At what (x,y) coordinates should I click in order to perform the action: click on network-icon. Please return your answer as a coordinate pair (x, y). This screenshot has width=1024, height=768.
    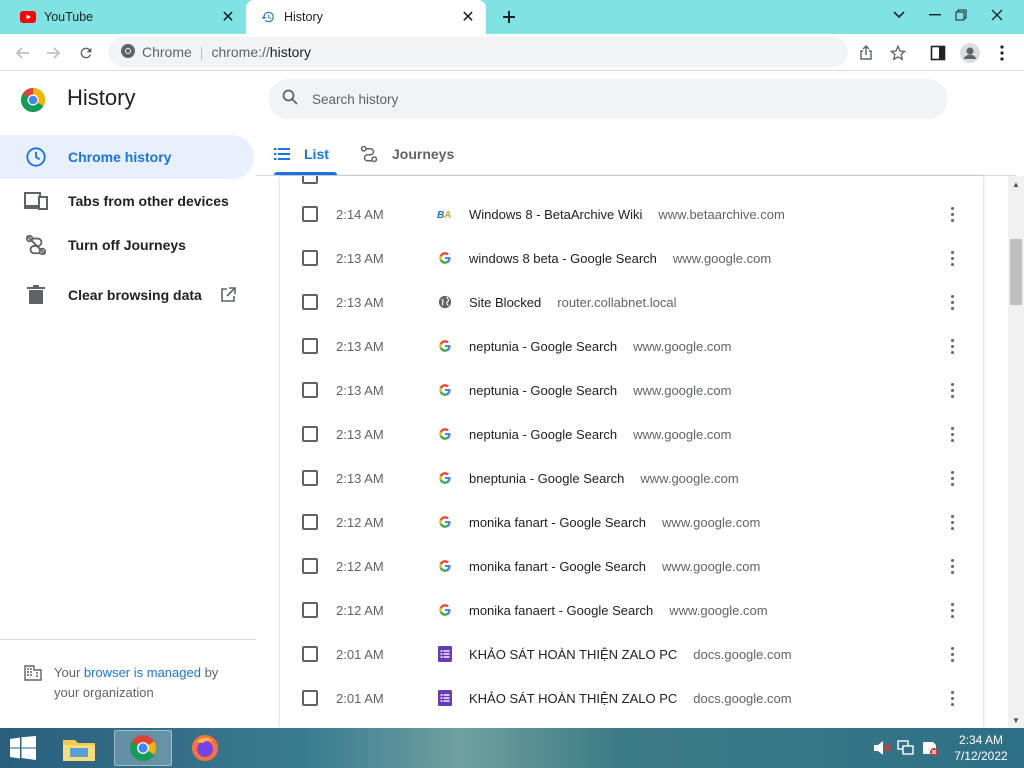
    Looking at the image, I should click on (906, 748).